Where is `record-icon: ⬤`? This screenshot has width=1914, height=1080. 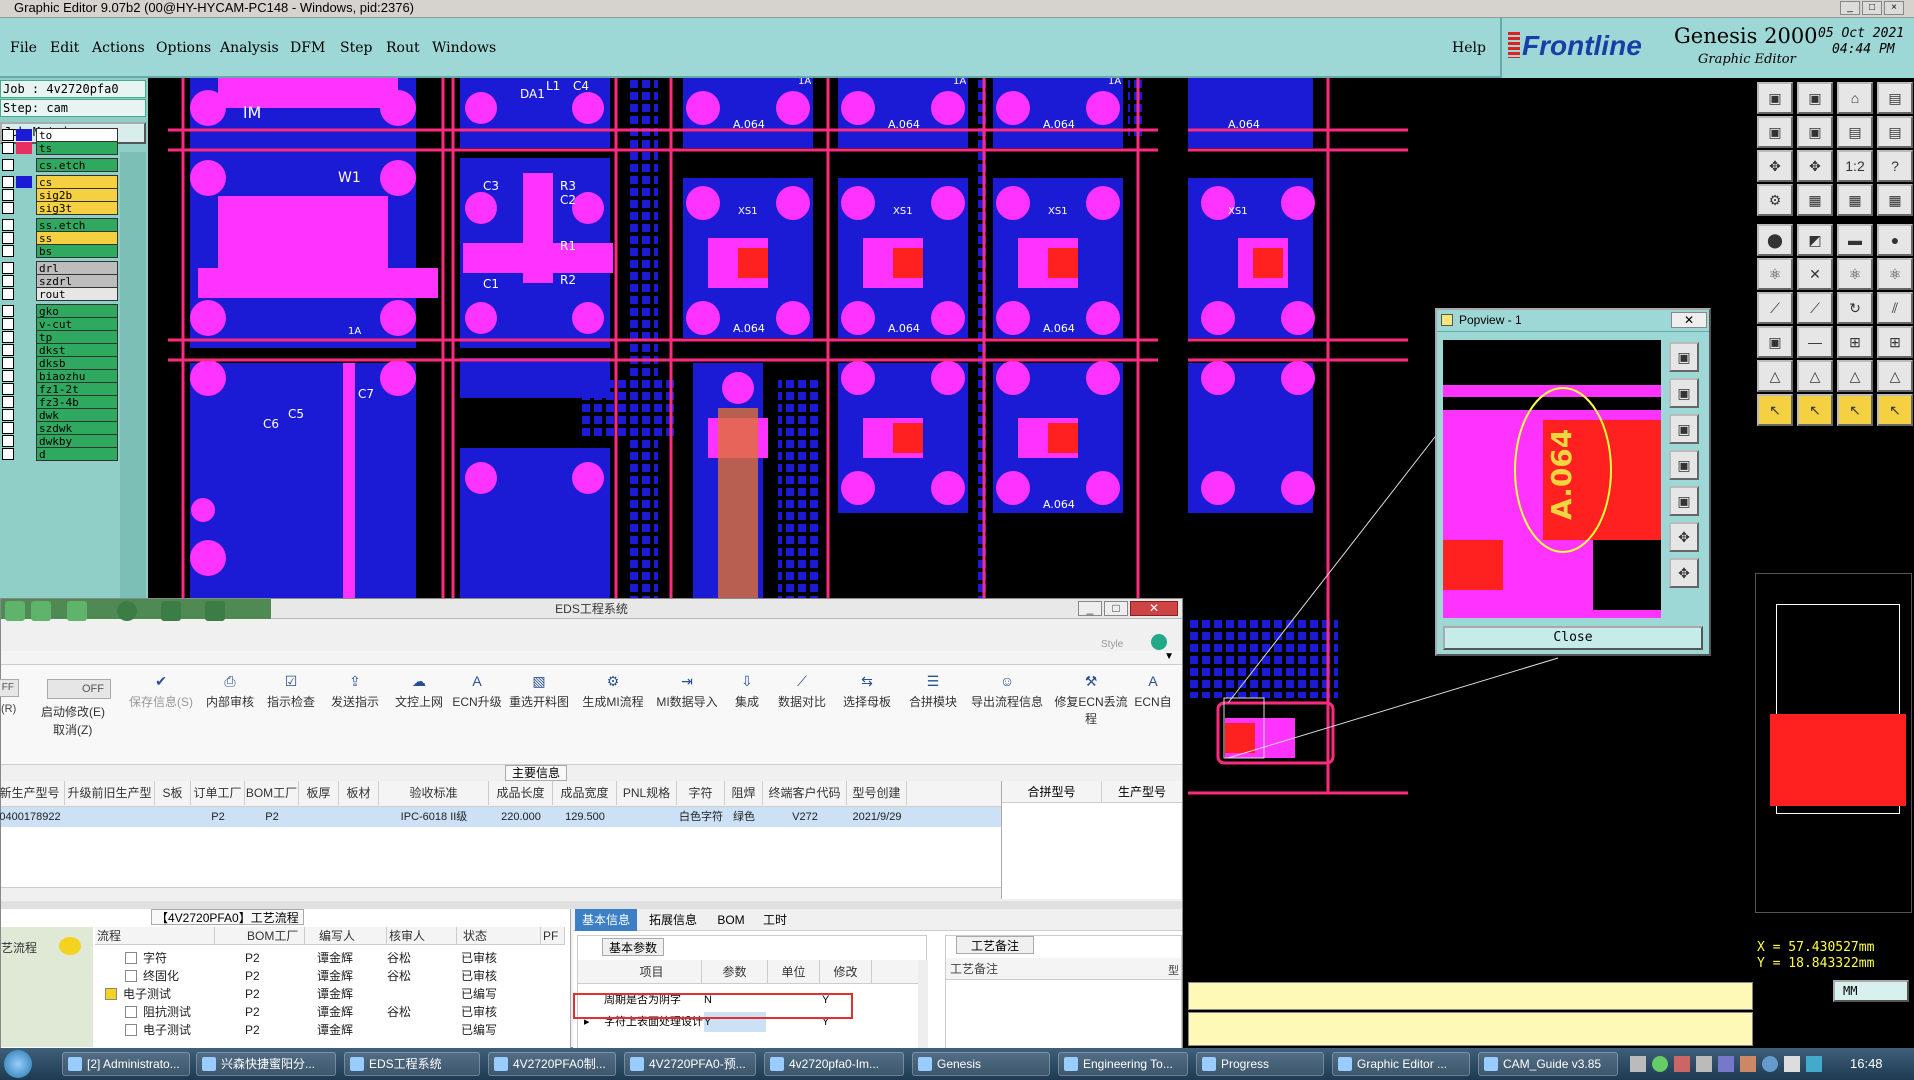
record-icon: ⬤ is located at coordinates (1775, 240).